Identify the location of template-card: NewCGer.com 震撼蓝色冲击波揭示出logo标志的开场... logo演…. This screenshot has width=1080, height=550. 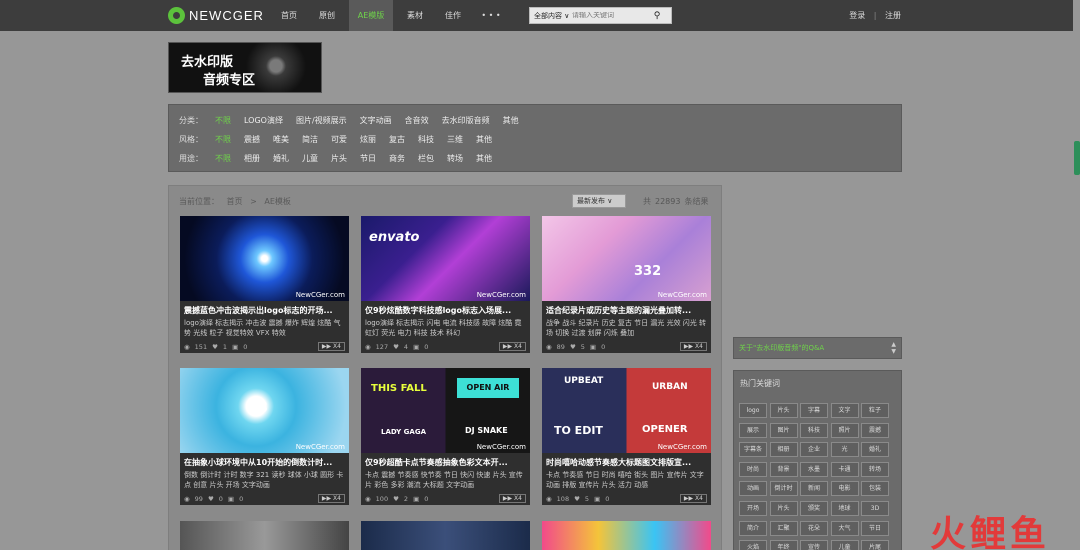
(264, 284).